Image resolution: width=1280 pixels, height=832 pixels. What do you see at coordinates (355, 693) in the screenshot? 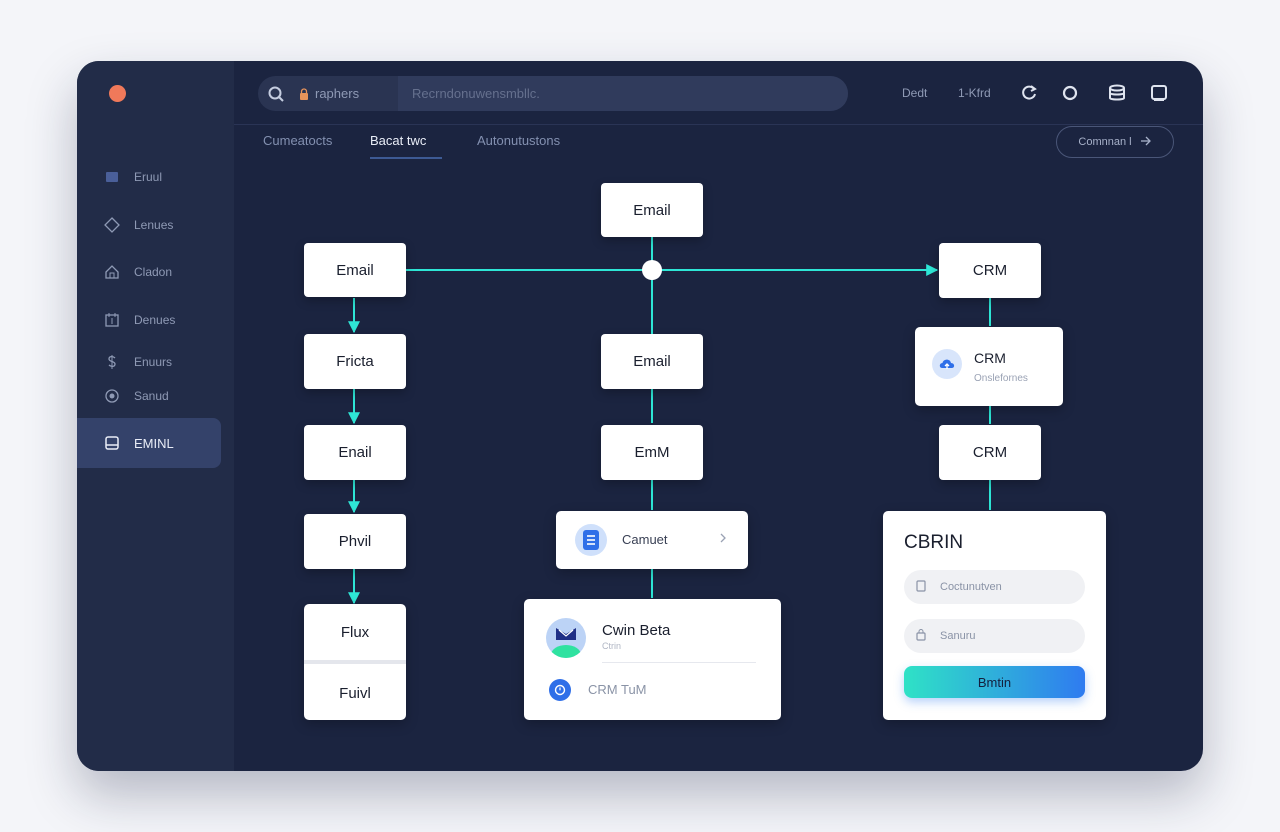
I see `flow-node-fuivl: Fuivl` at bounding box center [355, 693].